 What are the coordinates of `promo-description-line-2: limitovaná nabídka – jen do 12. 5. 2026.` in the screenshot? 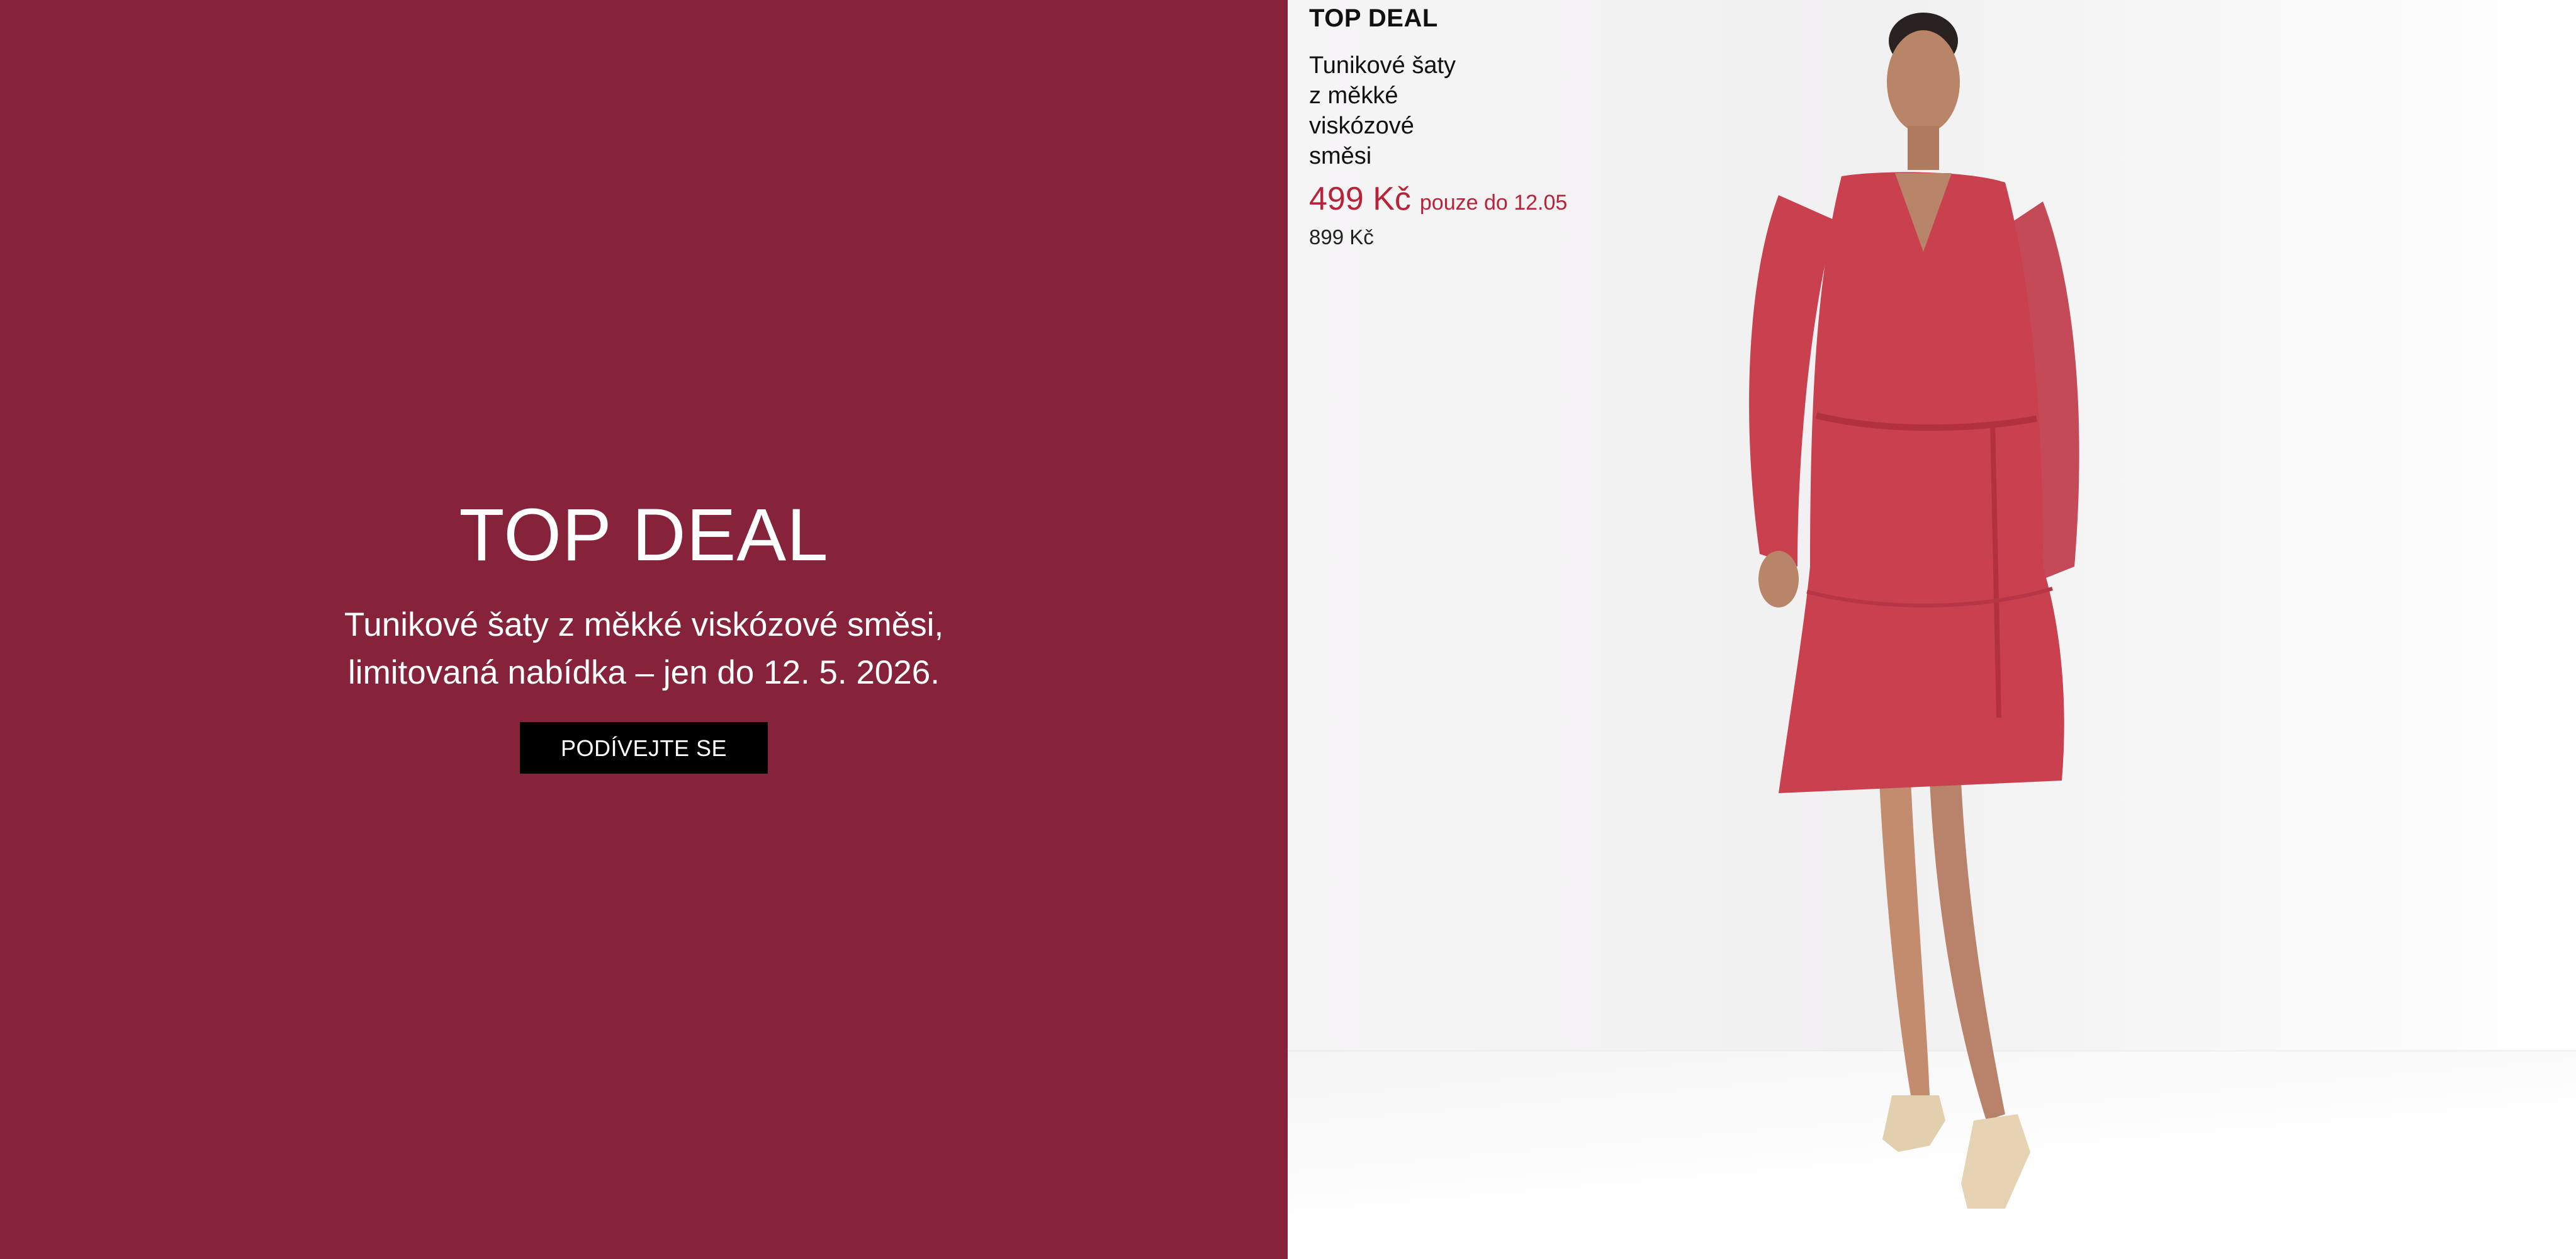 It's located at (644, 672).